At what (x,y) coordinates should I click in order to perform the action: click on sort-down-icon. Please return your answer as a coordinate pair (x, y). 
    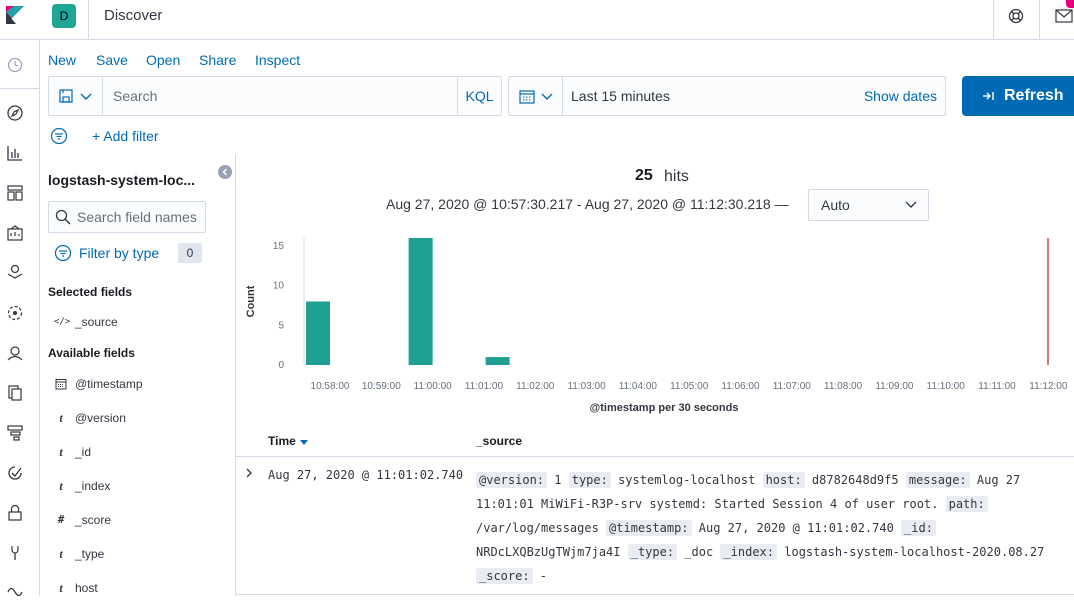
    Looking at the image, I should click on (304, 442).